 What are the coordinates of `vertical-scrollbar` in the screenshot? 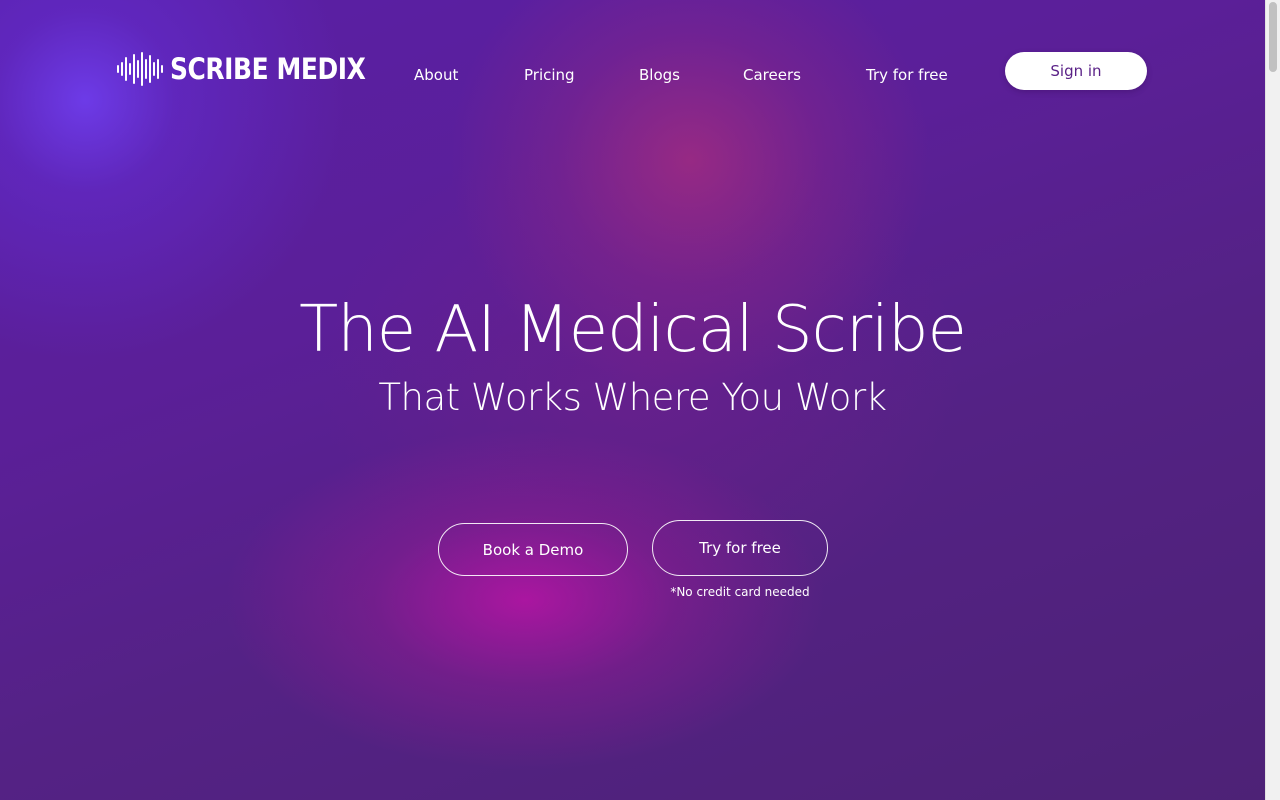 It's located at (1272, 400).